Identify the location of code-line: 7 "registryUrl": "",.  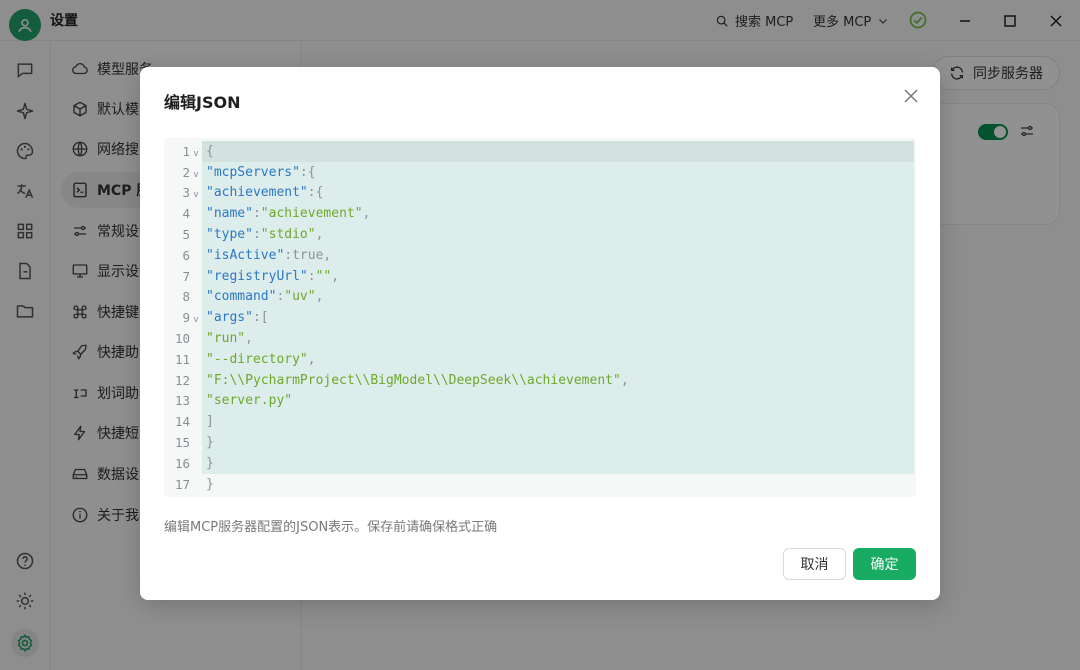
(540, 276).